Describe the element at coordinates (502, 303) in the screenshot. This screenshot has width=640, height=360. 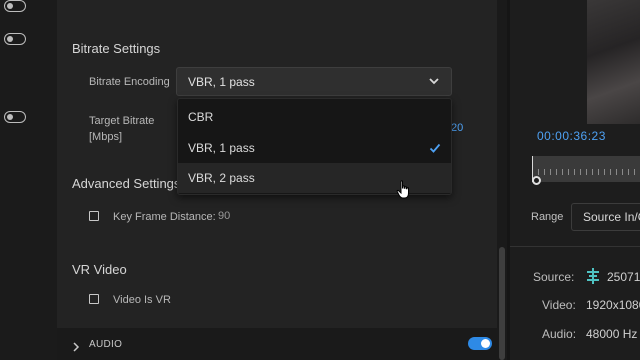
I see `scrollbar-thumb` at that location.